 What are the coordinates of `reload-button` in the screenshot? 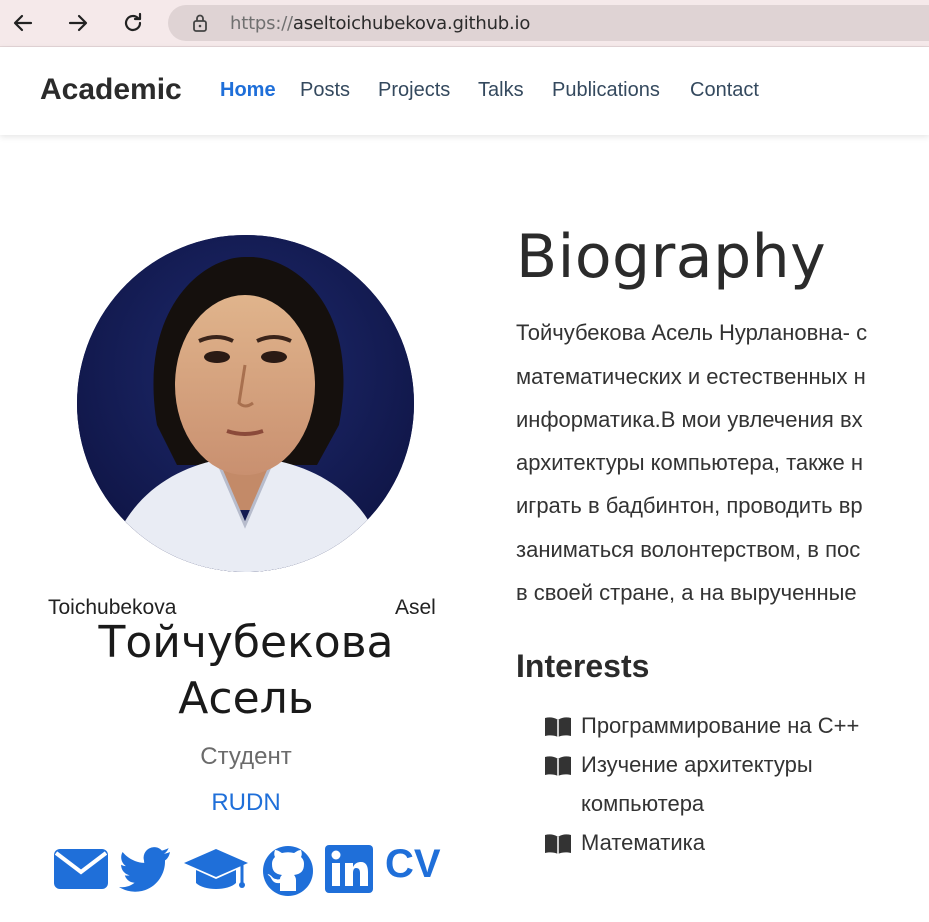 It's located at (133, 23).